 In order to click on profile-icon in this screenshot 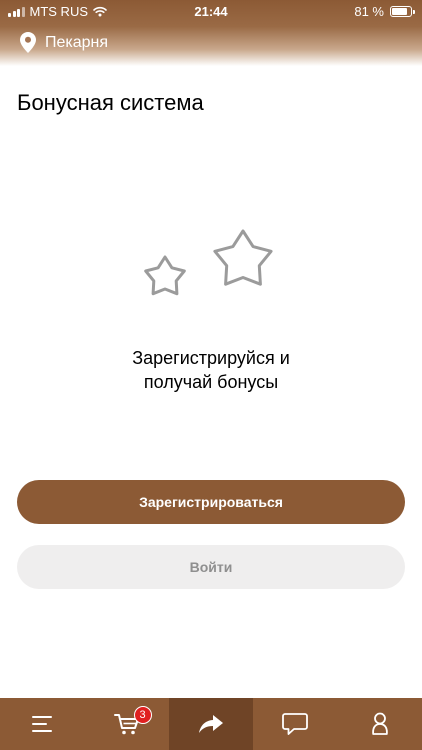, I will do `click(380, 723)`.